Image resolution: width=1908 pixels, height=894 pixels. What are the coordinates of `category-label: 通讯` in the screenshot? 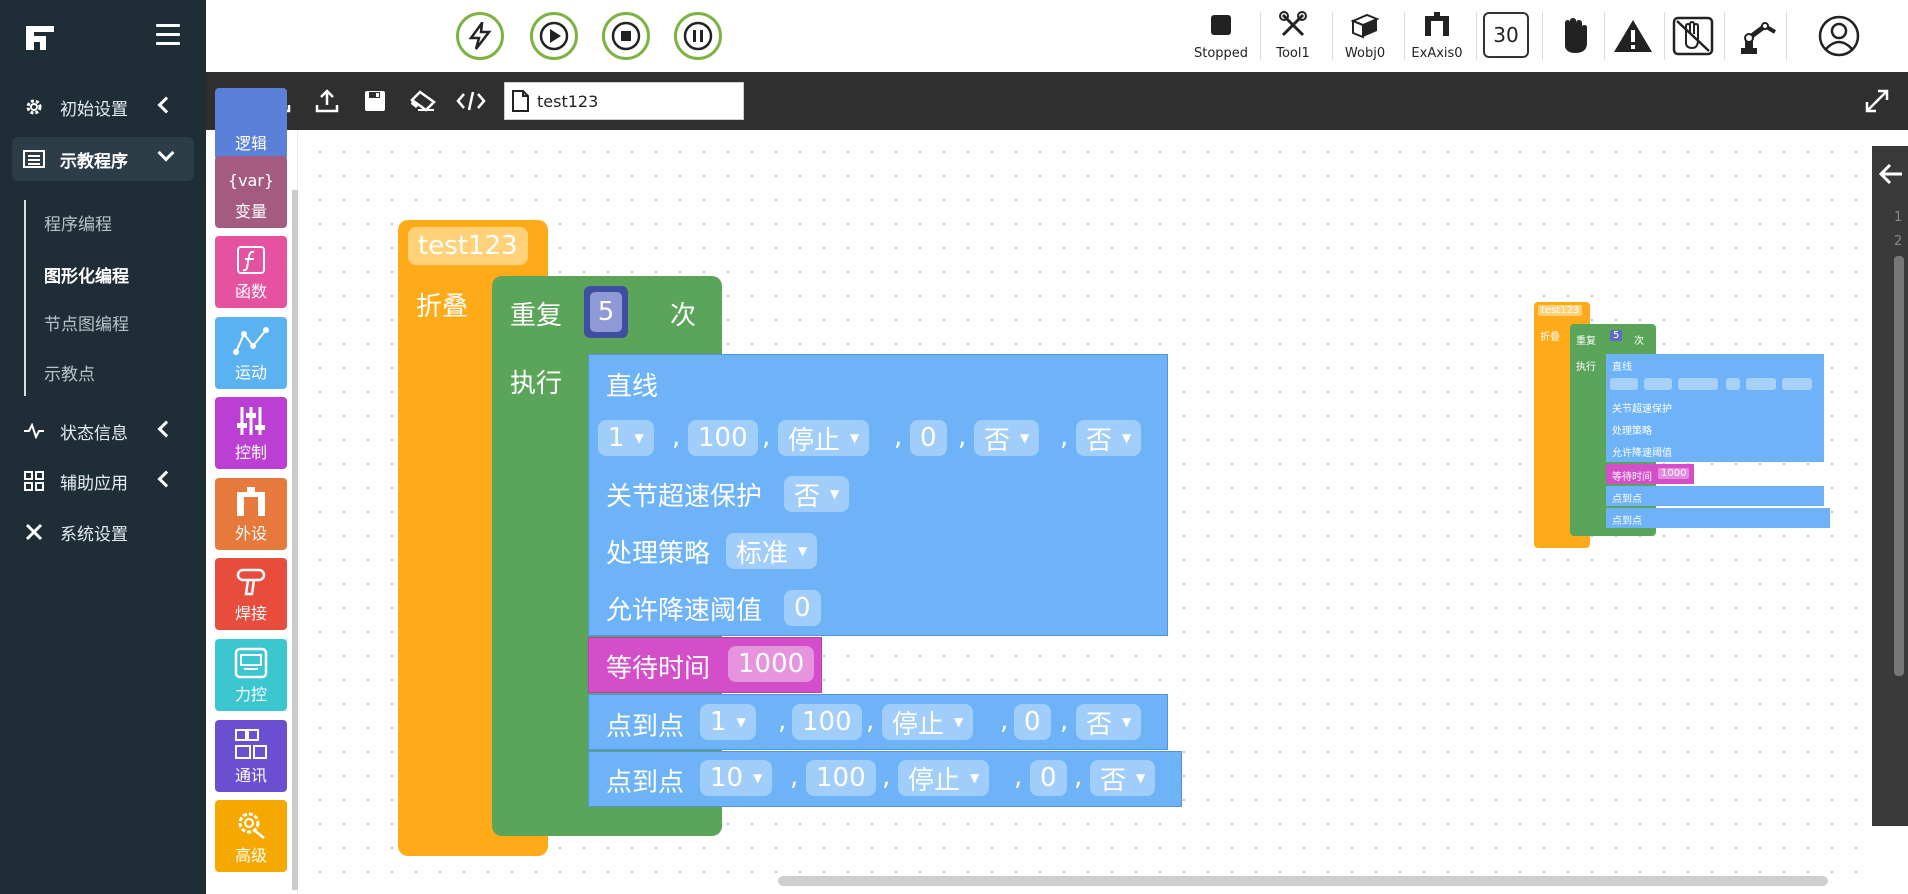 It's located at (250, 775).